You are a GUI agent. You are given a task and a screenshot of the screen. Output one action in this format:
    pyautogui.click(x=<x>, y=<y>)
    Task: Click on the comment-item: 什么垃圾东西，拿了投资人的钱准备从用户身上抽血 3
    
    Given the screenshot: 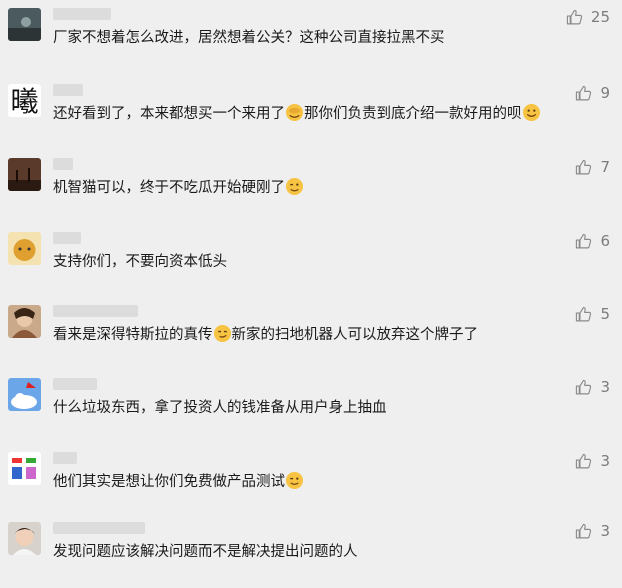 What is the action you would take?
    pyautogui.click(x=311, y=408)
    